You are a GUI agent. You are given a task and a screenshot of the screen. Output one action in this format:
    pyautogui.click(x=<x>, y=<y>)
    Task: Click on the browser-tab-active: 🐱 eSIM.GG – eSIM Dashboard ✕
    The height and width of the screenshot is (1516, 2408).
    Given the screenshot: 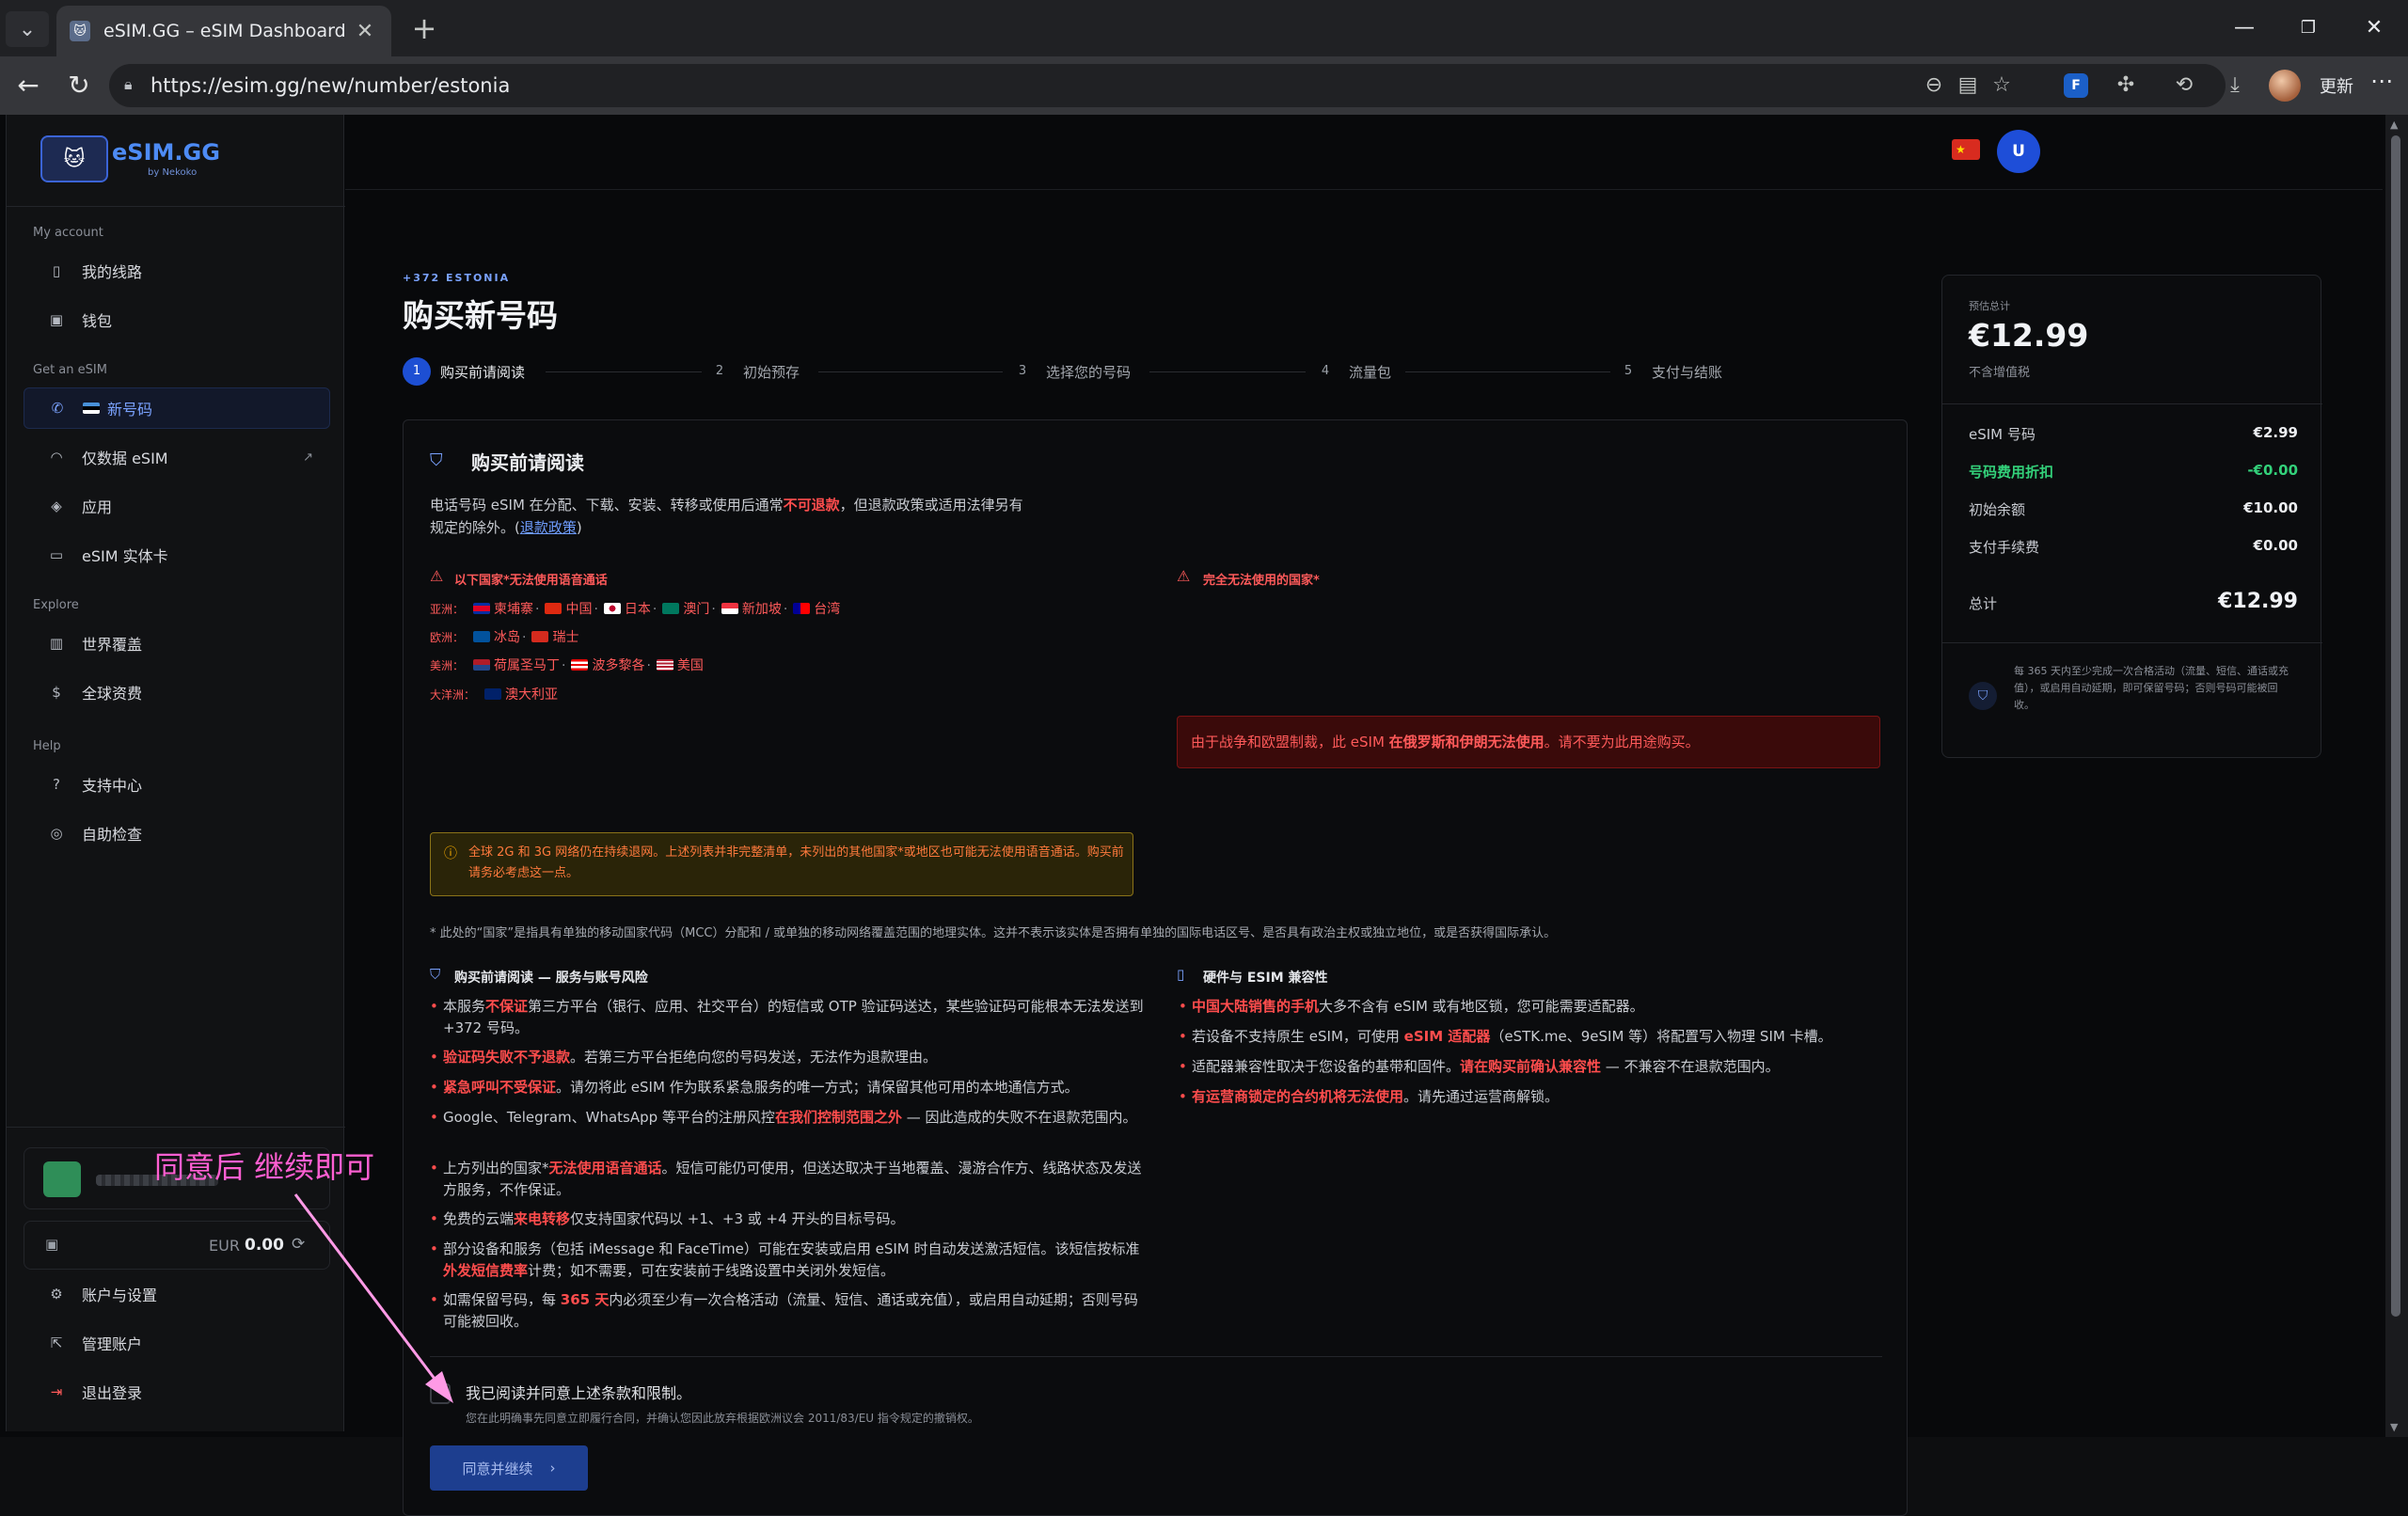 What is the action you would take?
    pyautogui.click(x=223, y=31)
    